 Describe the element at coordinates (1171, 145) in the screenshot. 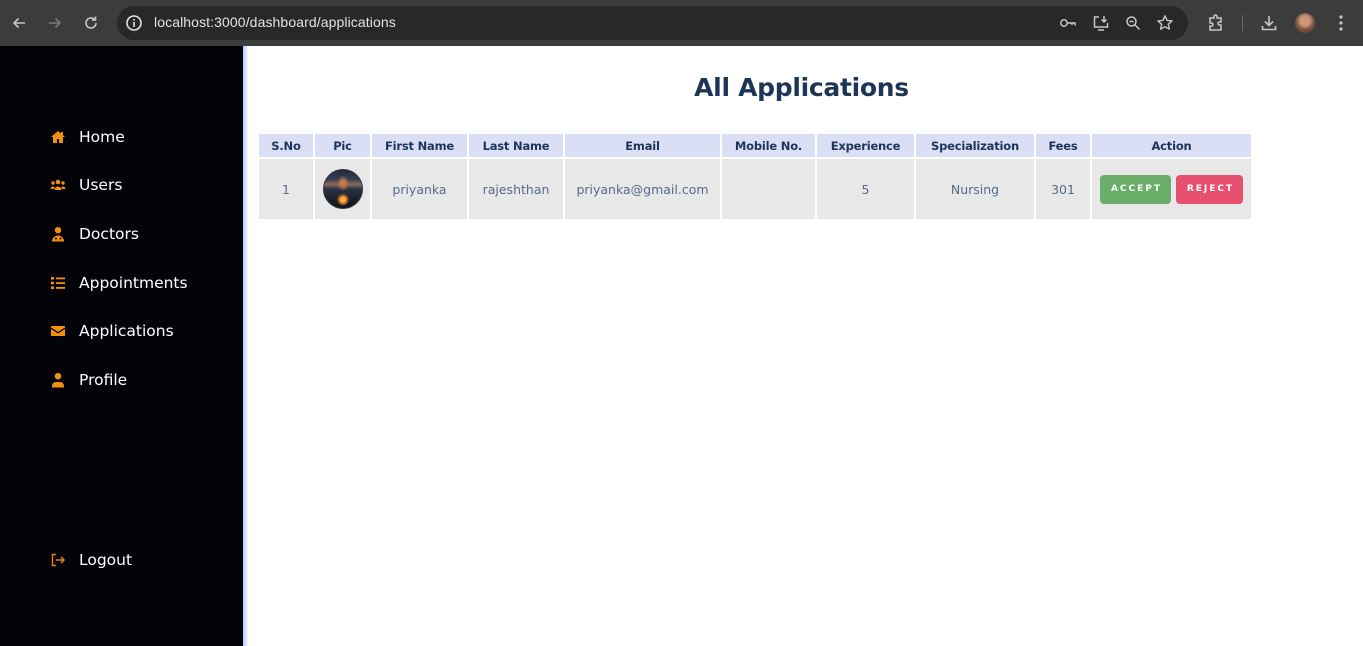

I see `column-header-action: Action` at that location.